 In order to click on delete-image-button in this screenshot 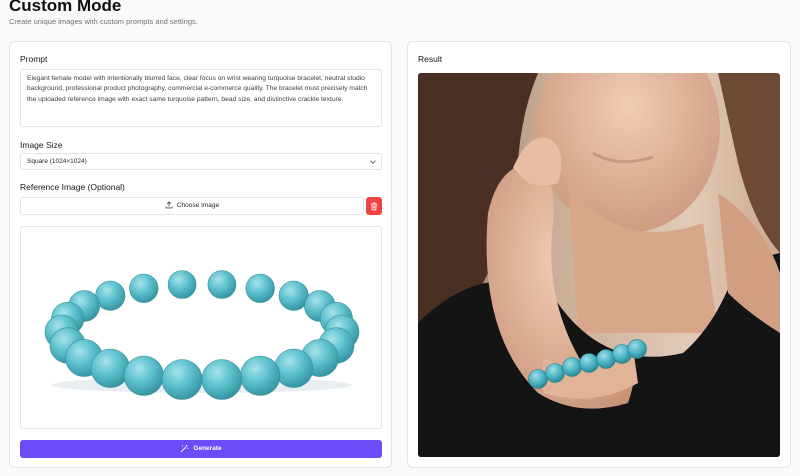, I will do `click(374, 206)`.